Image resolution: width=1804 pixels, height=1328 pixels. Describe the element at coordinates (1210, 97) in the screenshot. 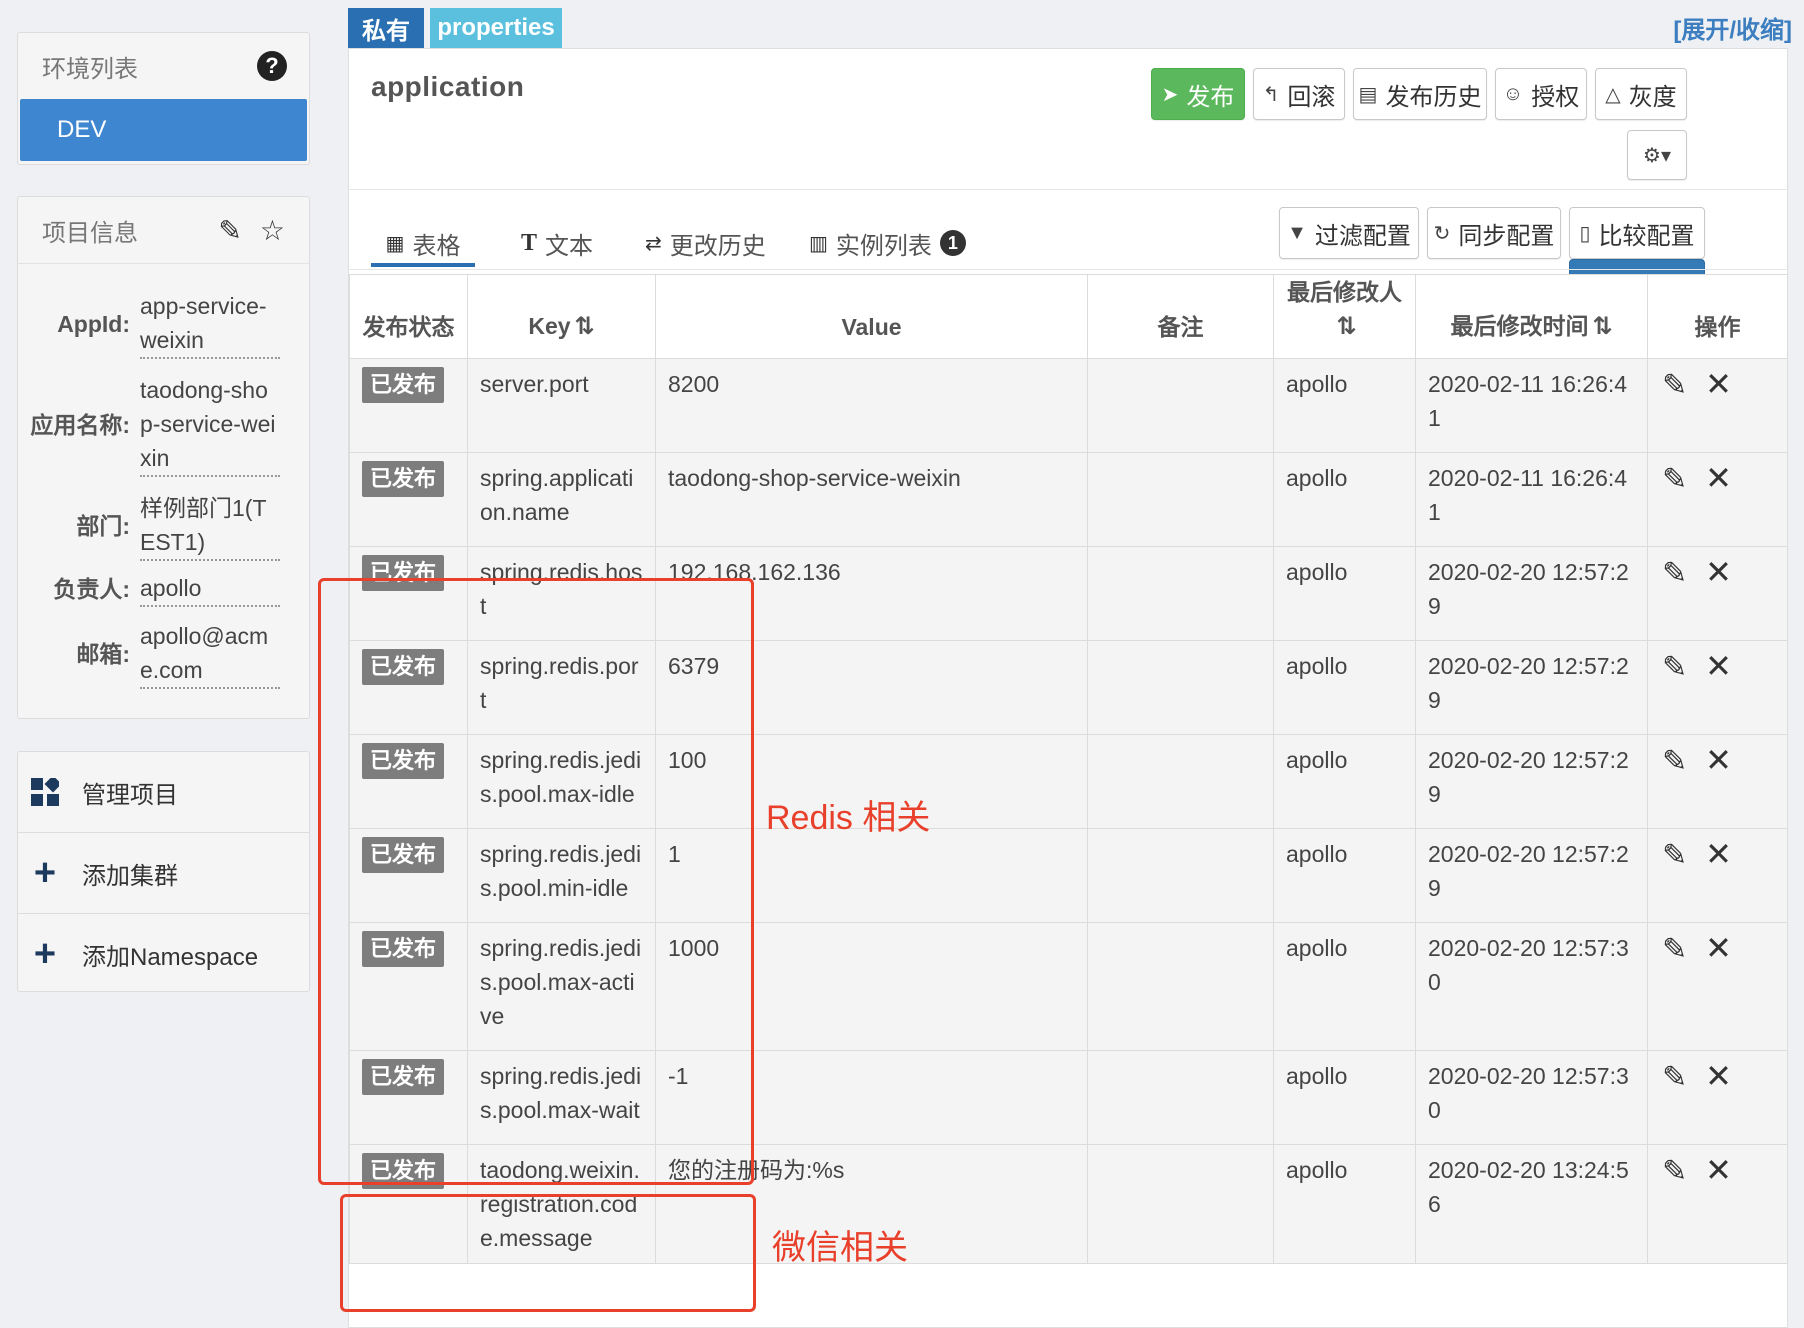

I see `publish-label: 发布` at that location.